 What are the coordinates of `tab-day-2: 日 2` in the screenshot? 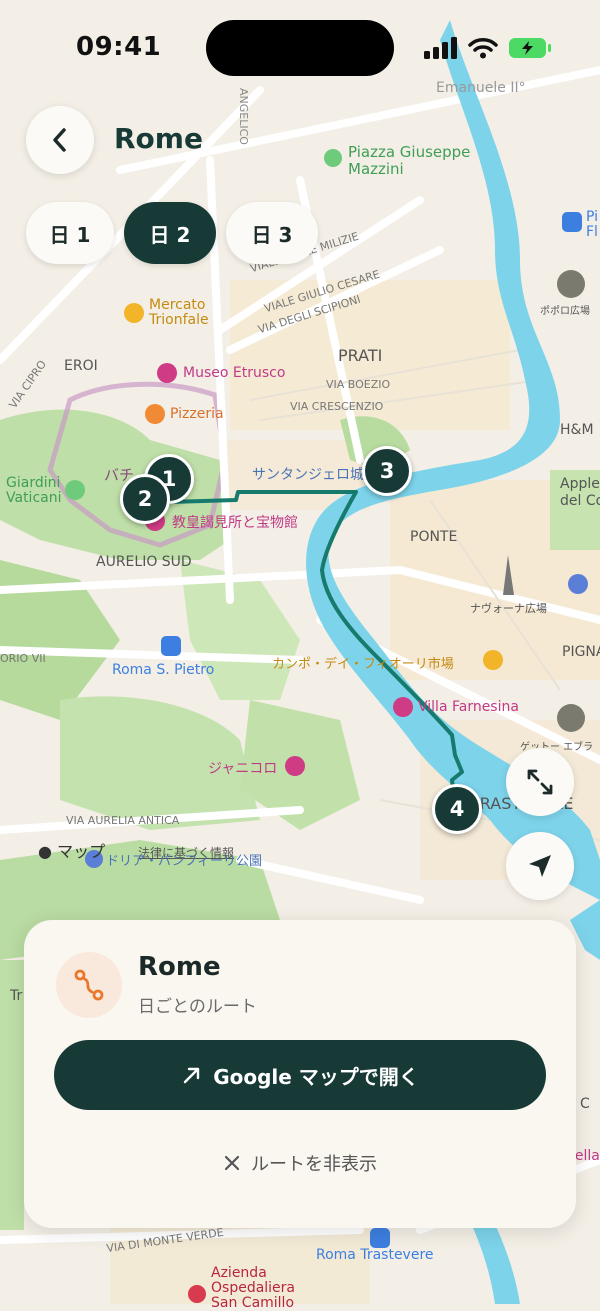 It's located at (170, 233).